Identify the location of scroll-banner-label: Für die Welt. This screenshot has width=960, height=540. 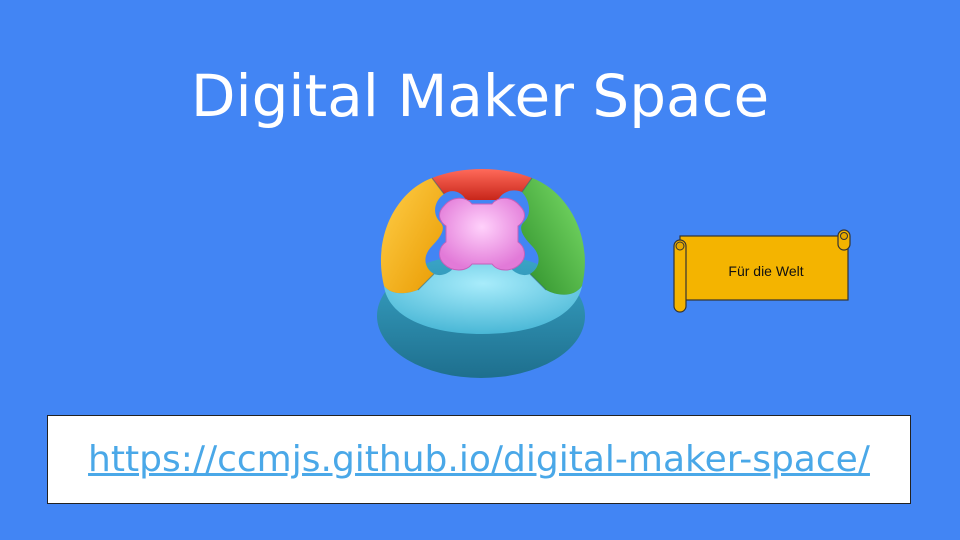
(766, 271).